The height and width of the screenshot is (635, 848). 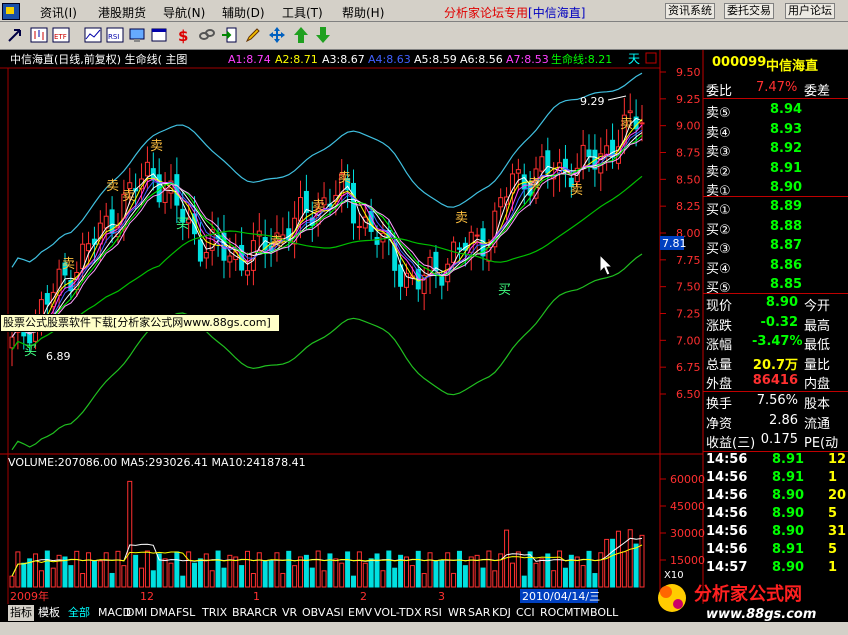 What do you see at coordinates (269, 613) in the screenshot?
I see `indicator-tab: CR` at bounding box center [269, 613].